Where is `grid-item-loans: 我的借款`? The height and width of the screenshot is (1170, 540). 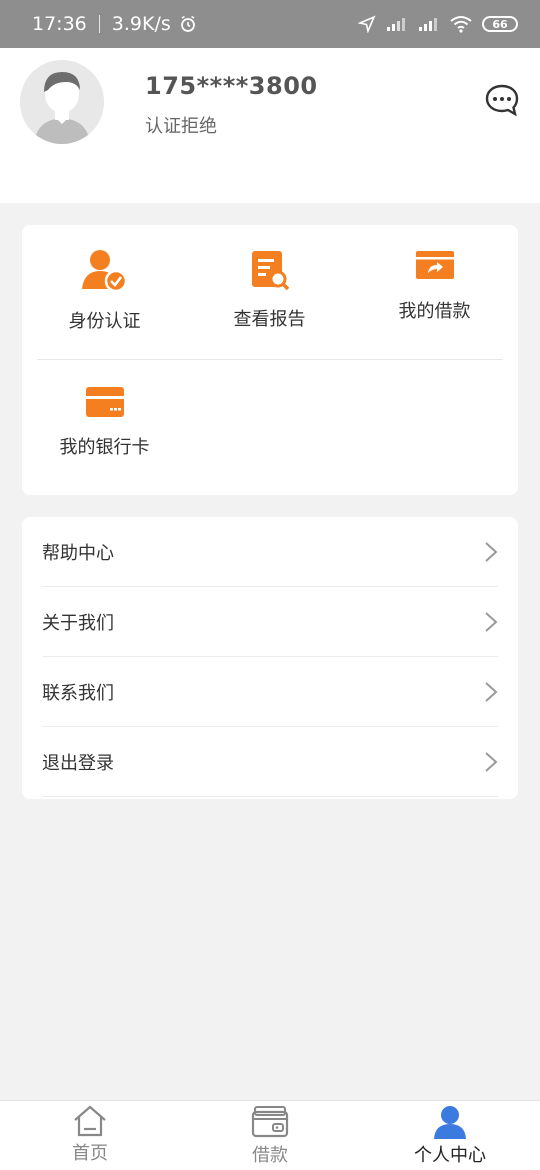 grid-item-loans: 我的借款 is located at coordinates (434, 286).